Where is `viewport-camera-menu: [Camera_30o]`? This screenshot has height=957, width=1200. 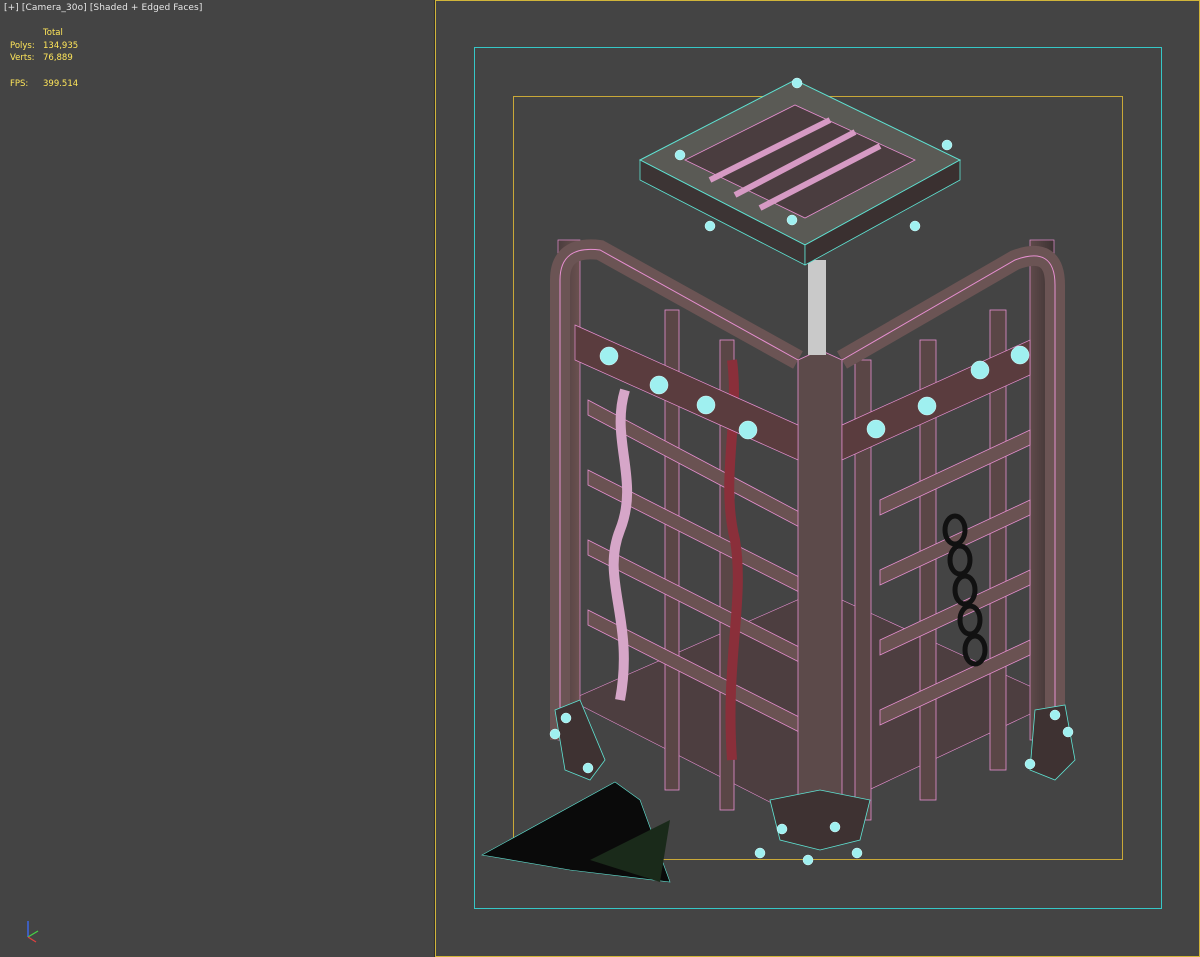
viewport-camera-menu: [Camera_30o] is located at coordinates (54, 8).